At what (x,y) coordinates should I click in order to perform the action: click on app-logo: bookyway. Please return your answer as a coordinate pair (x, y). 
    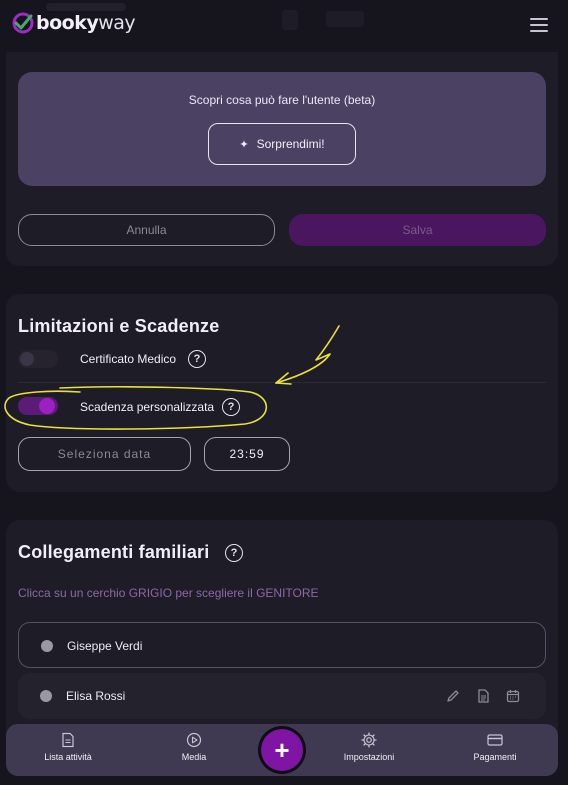
    Looking at the image, I should click on (74, 23).